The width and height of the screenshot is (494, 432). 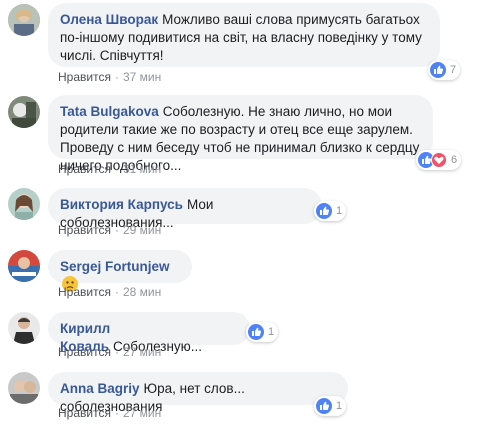 I want to click on comment-author: Tata Bulgakova, so click(x=109, y=111).